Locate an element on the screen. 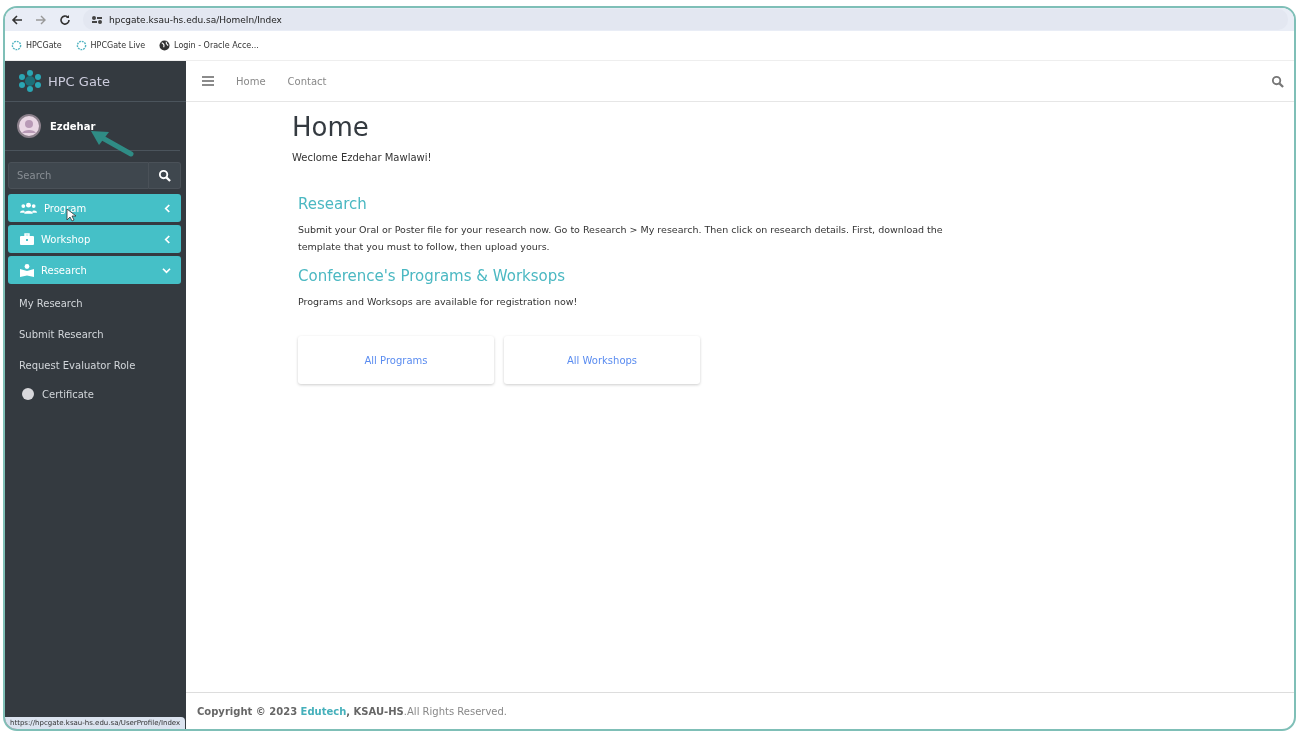 The width and height of the screenshot is (1299, 733). welcome-text: Weclome Ezdehar Mawlawi! is located at coordinates (362, 157).